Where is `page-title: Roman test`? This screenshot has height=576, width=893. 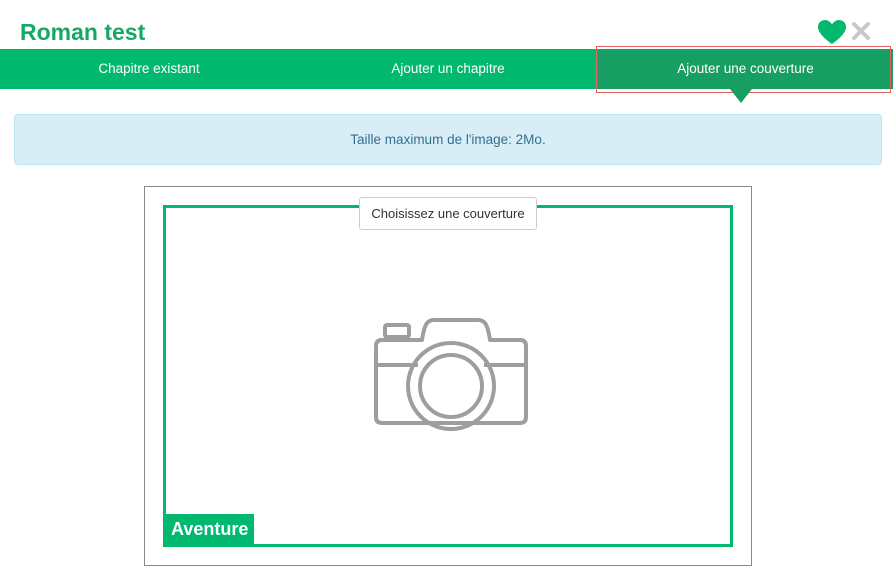 page-title: Roman test is located at coordinates (83, 32).